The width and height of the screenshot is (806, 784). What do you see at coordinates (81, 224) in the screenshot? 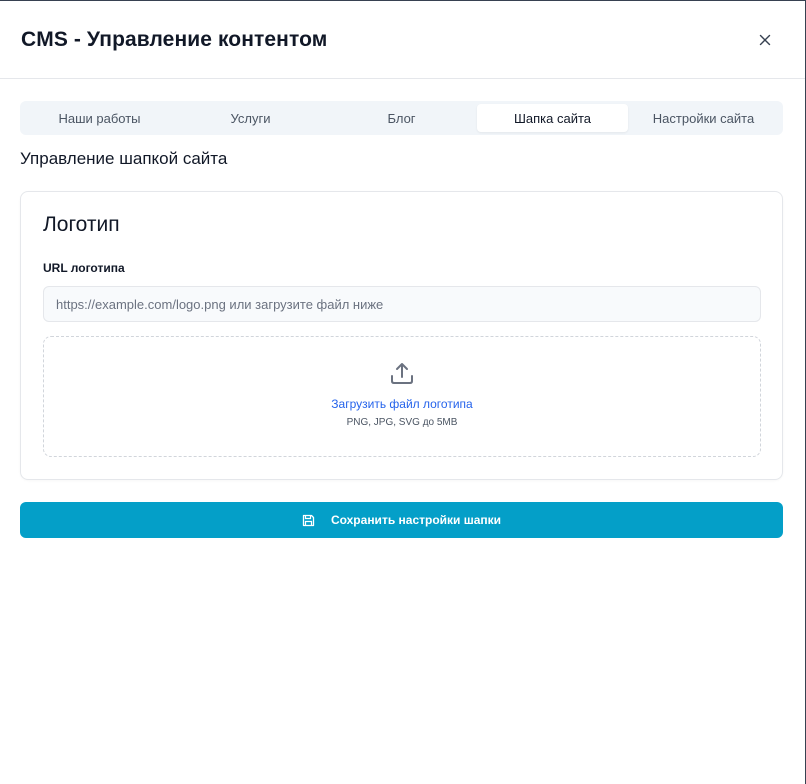
I see `logo-card-title: Логотип` at bounding box center [81, 224].